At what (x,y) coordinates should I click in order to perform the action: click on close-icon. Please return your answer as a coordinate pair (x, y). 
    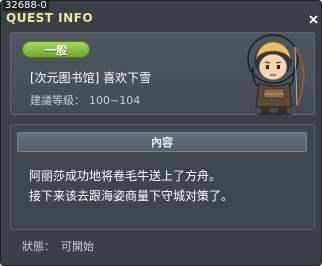
    Looking at the image, I should click on (313, 19).